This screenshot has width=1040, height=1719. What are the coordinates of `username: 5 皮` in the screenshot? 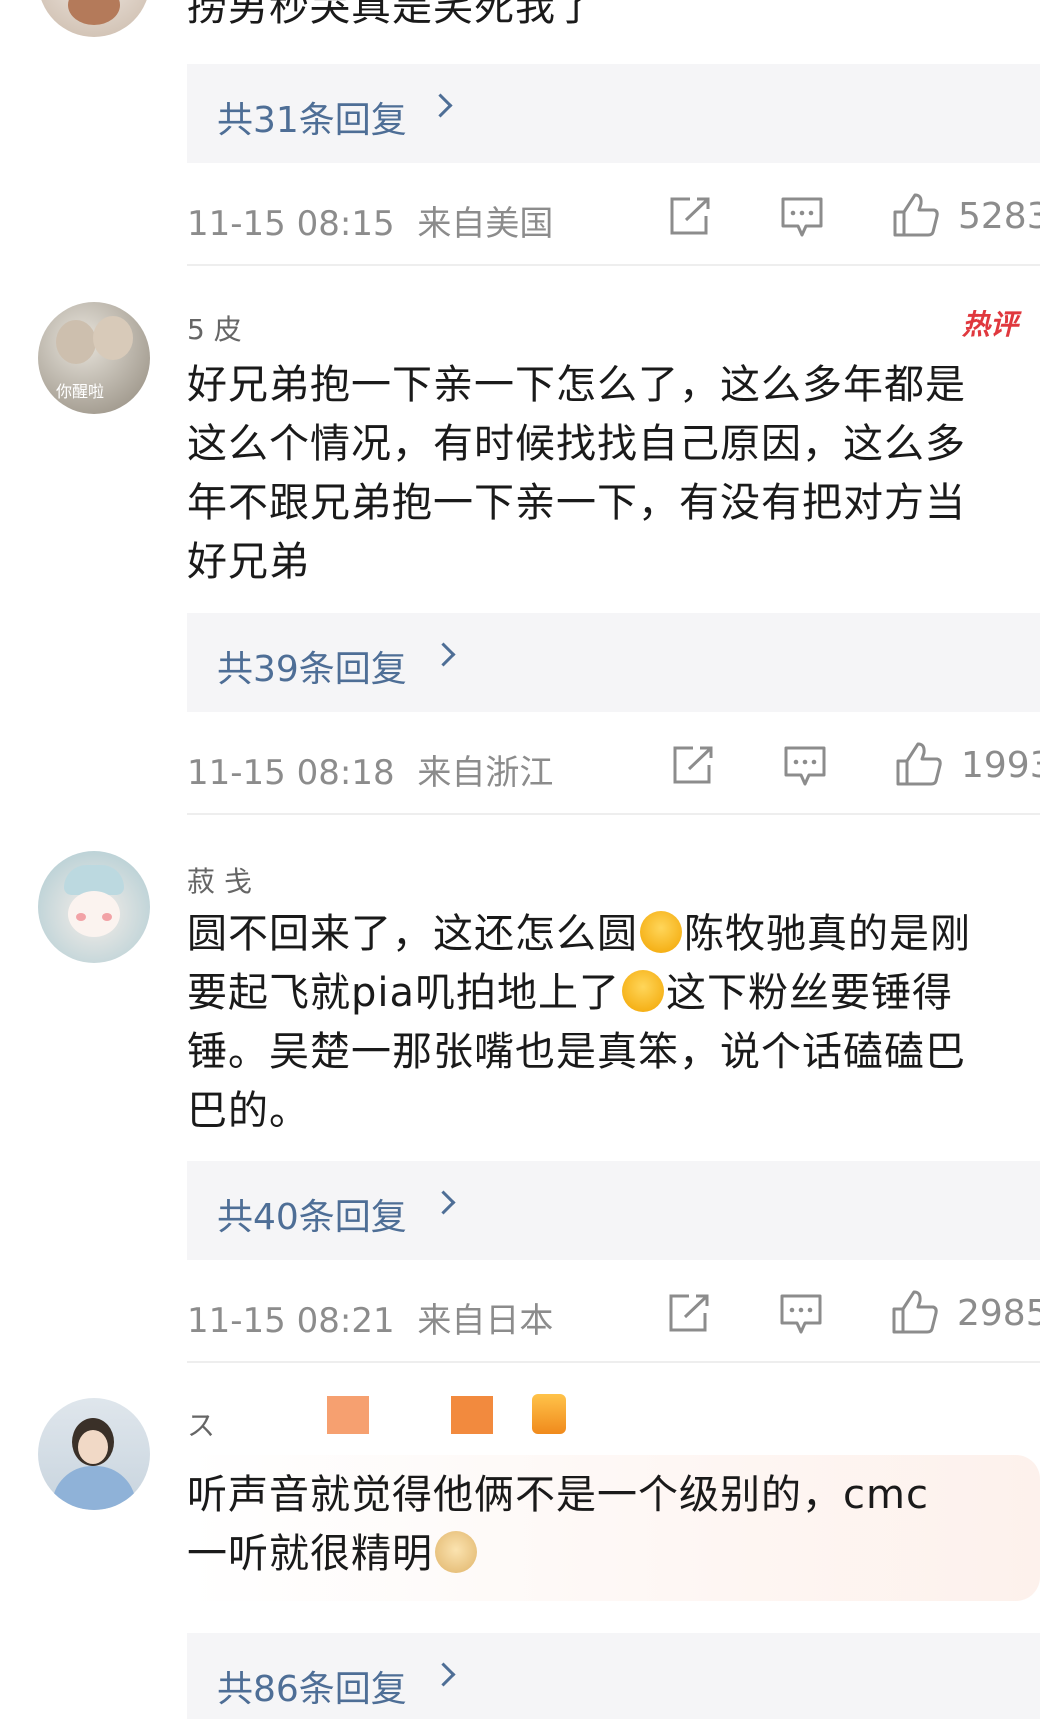 It's located at (214, 328).